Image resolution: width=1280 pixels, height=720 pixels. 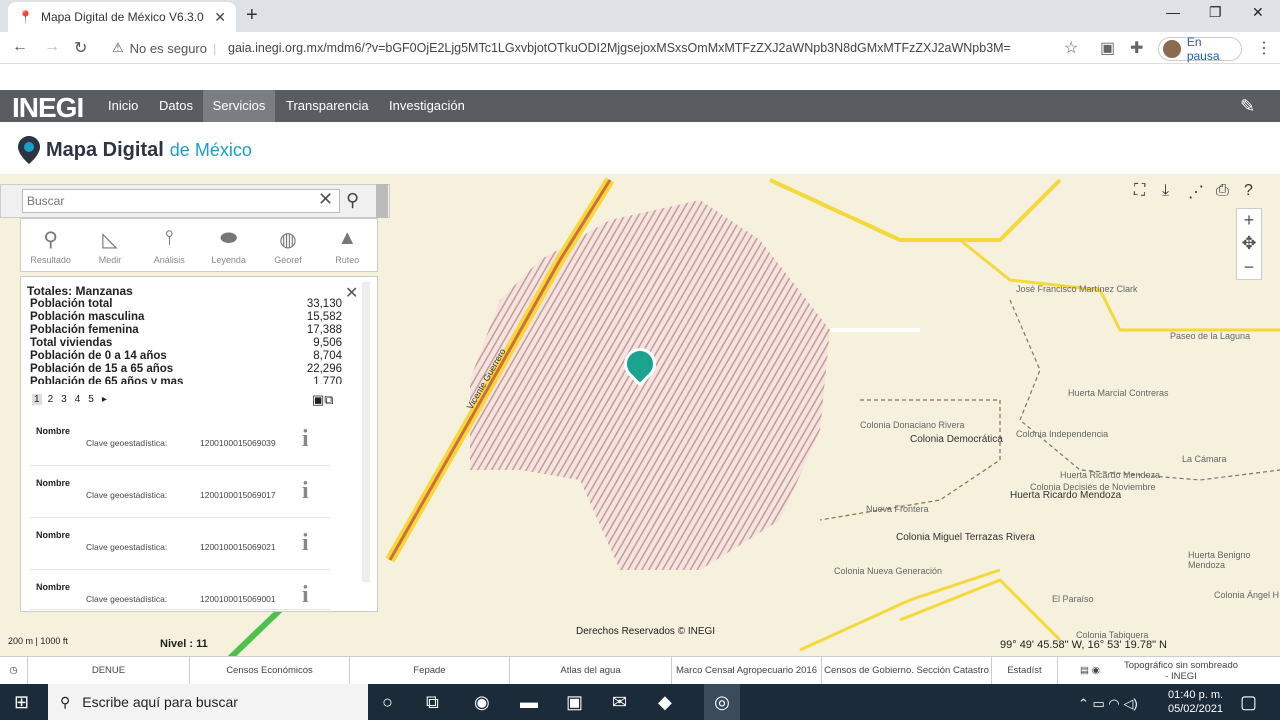 I want to click on clock-time: 01:40 p. m., so click(x=1196, y=695).